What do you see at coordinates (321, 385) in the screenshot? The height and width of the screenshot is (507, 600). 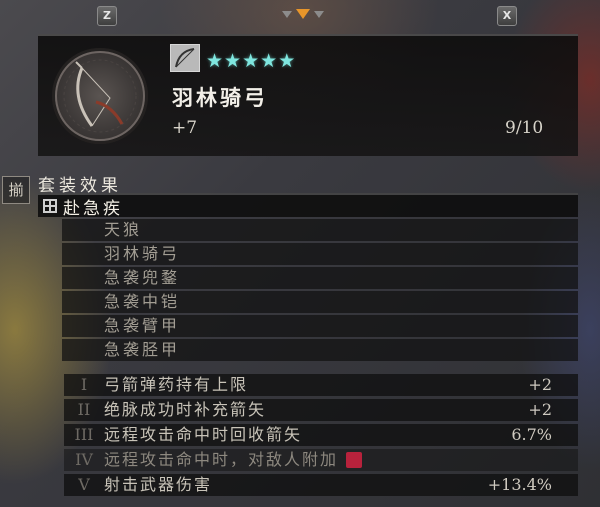 I see `set-bonus-row: I 弓箭弹药持有上限 +2` at bounding box center [321, 385].